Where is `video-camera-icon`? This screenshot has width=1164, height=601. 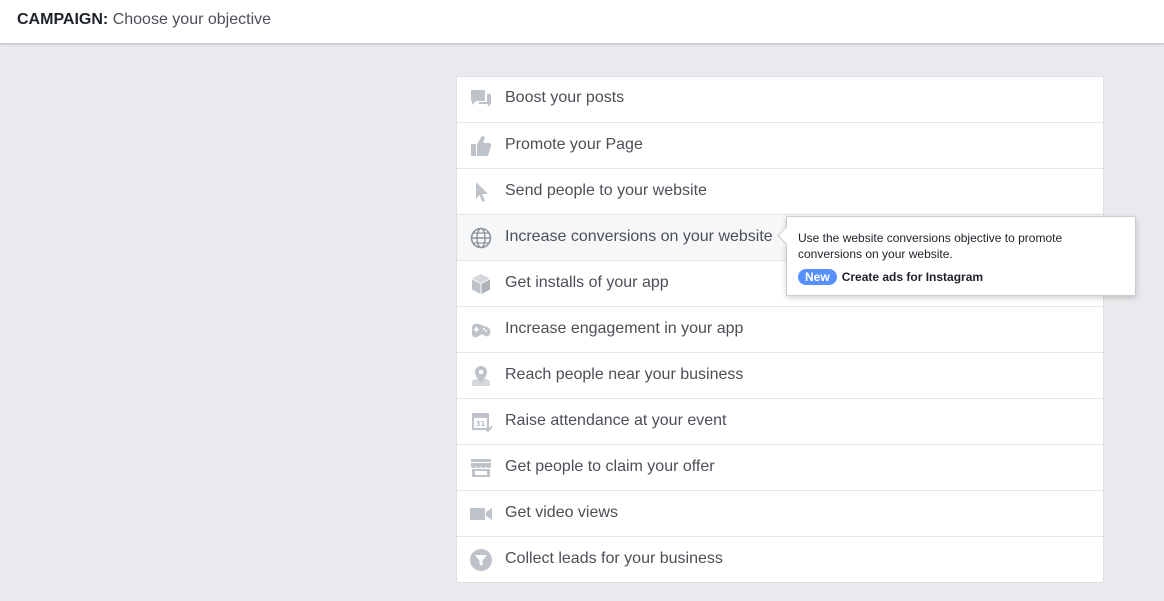
video-camera-icon is located at coordinates (481, 514).